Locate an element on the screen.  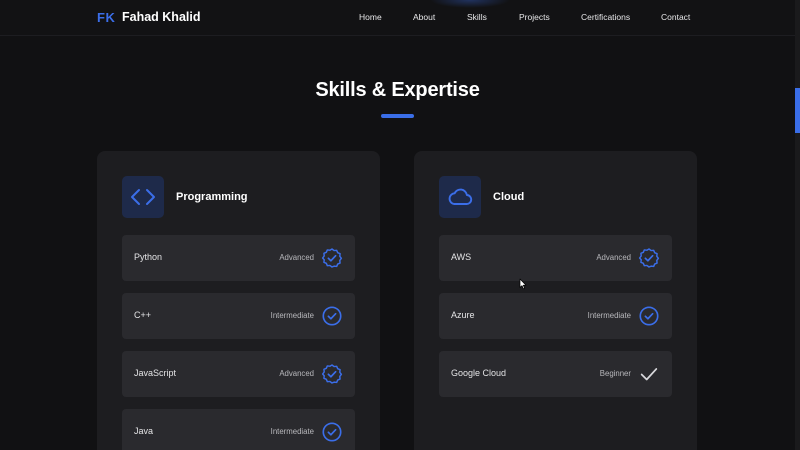
skill-name: C++ is located at coordinates (143, 315).